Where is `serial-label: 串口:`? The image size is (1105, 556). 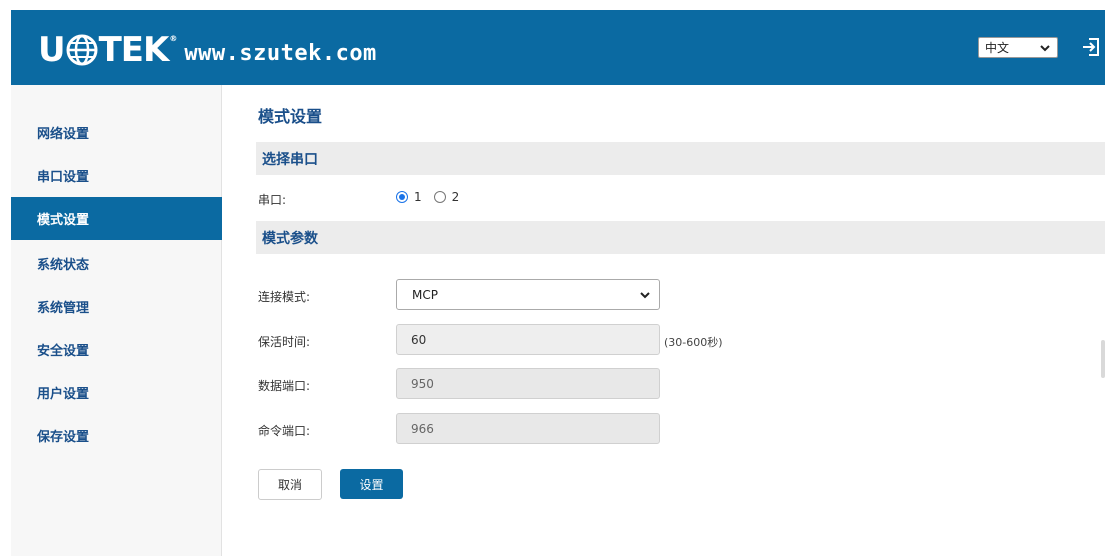 serial-label: 串口: is located at coordinates (272, 200).